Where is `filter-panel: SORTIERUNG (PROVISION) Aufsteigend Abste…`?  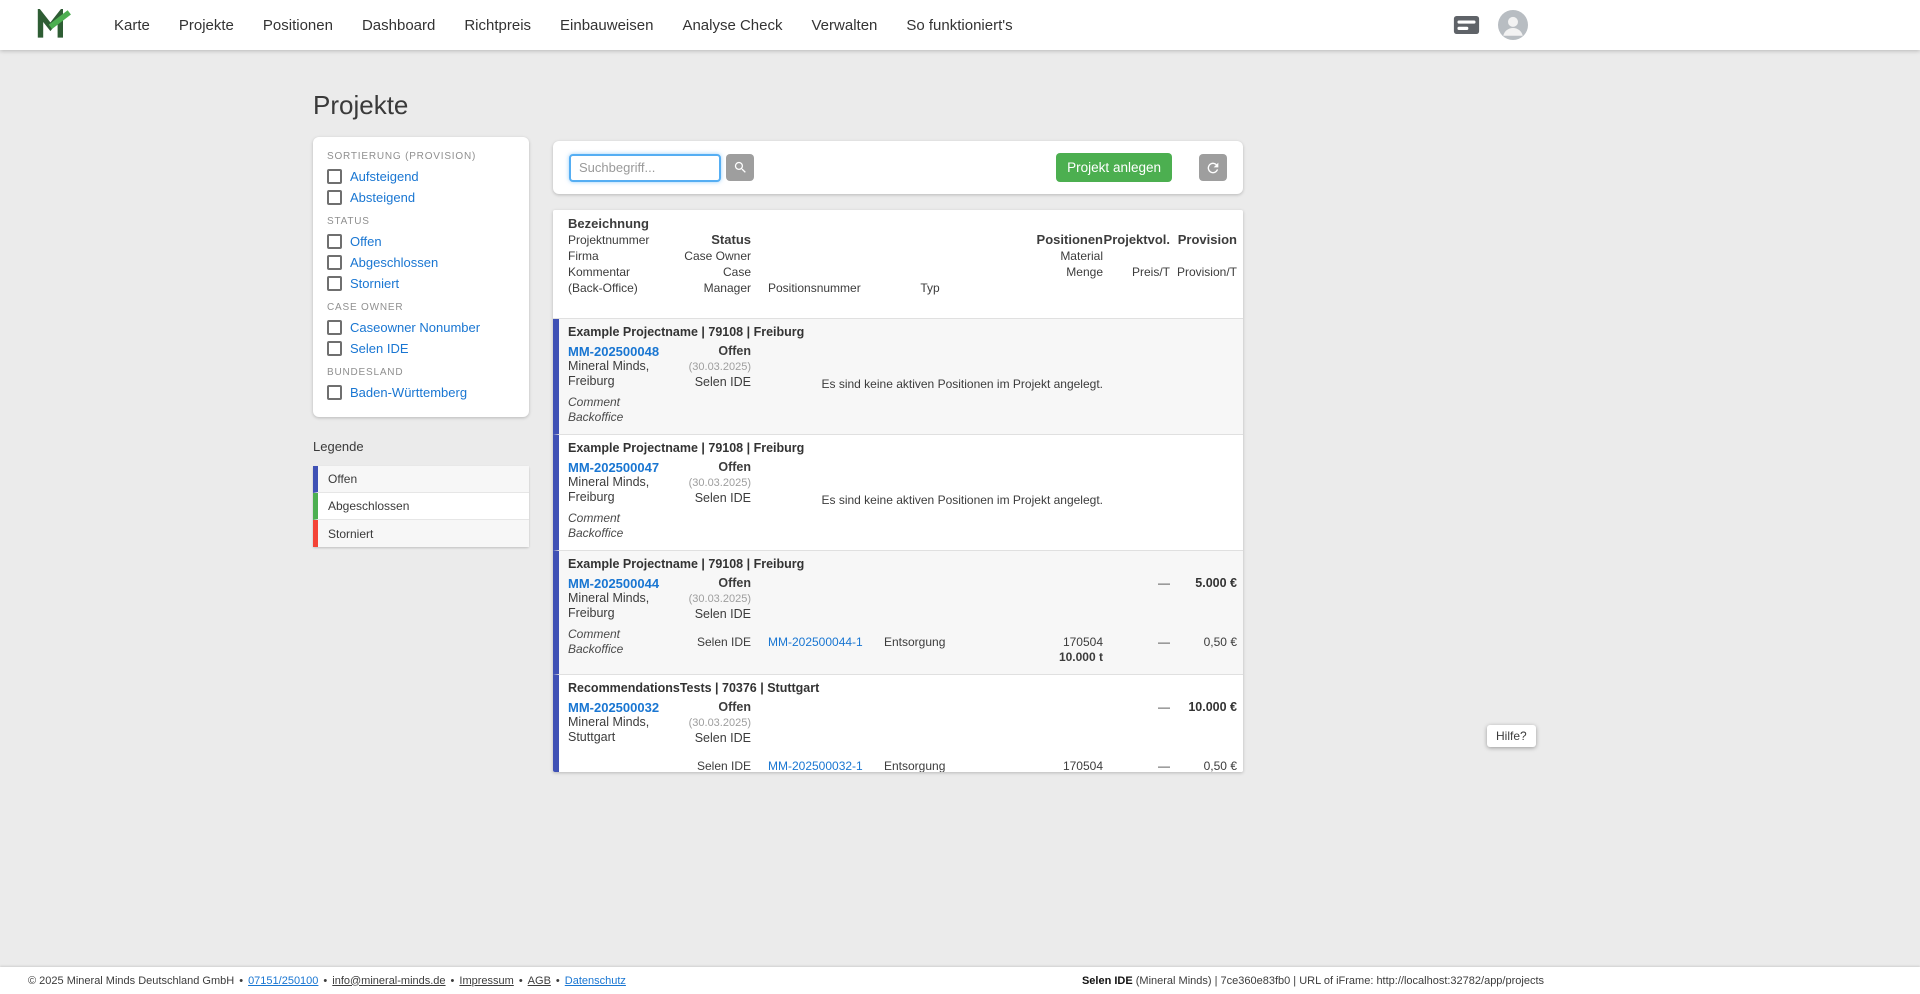
filter-panel: SORTIERUNG (PROVISION) Aufsteigend Abste… is located at coordinates (421, 277).